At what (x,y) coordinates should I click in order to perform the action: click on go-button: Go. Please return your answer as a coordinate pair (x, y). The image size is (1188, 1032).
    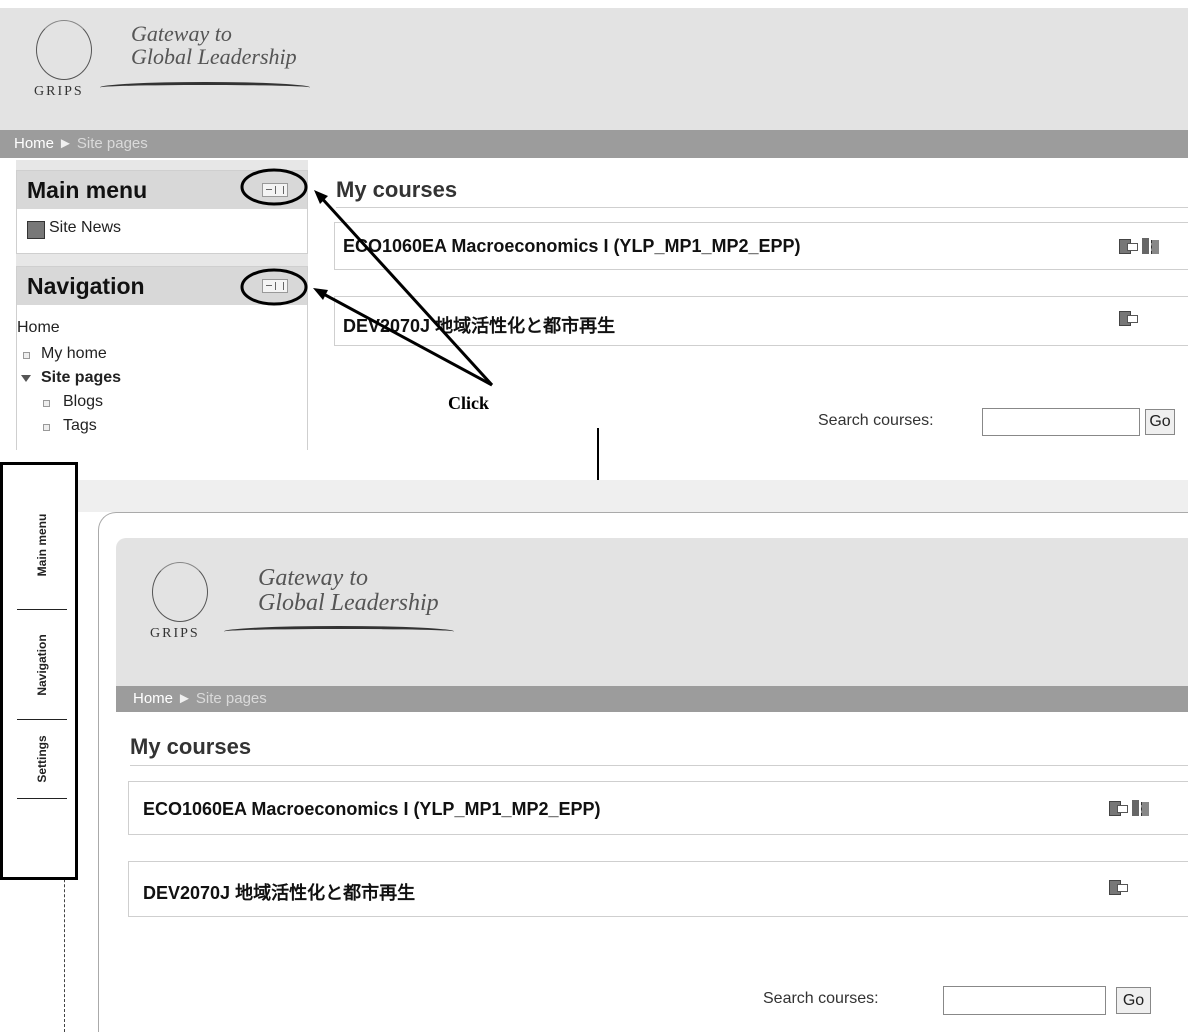
    Looking at the image, I should click on (1133, 1000).